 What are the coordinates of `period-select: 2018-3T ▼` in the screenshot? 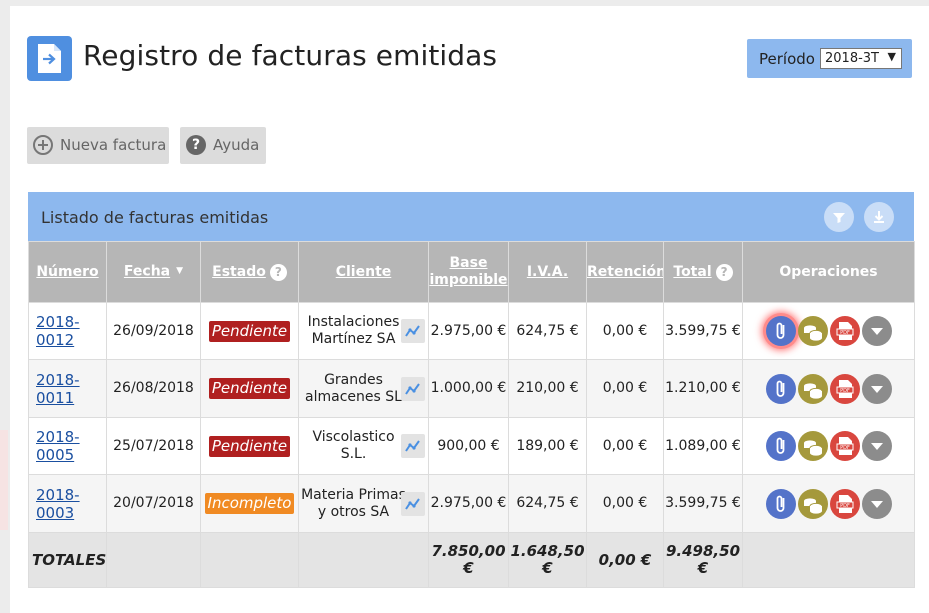 It's located at (861, 58).